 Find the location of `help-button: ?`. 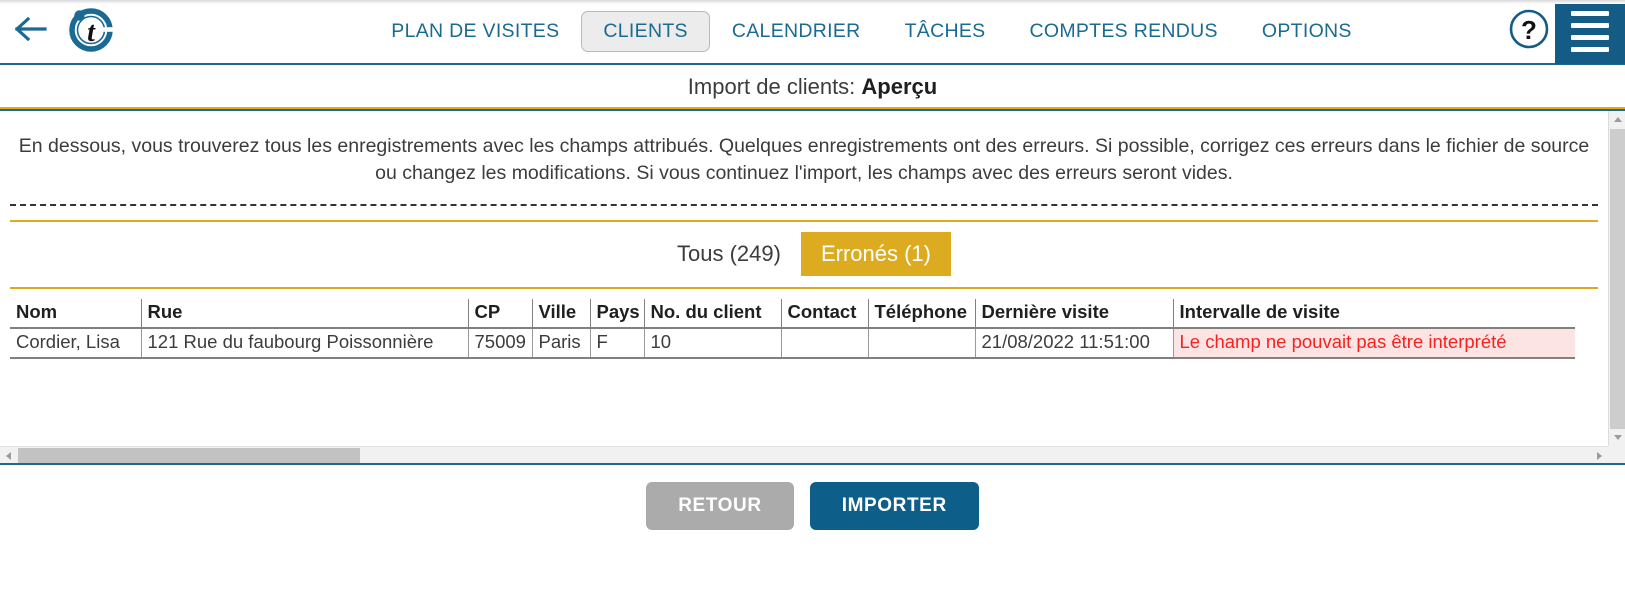

help-button: ? is located at coordinates (1529, 32).